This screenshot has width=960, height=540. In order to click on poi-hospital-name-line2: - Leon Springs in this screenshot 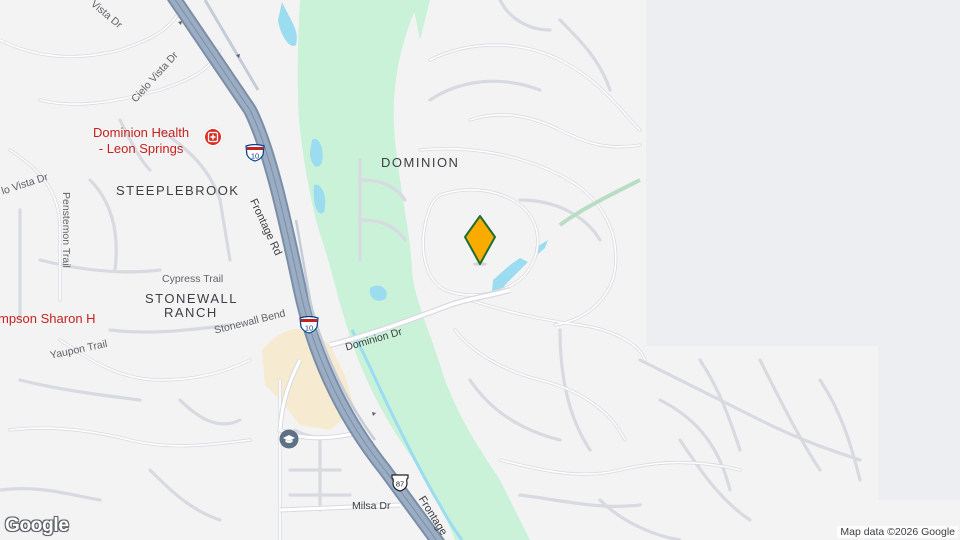, I will do `click(141, 148)`.